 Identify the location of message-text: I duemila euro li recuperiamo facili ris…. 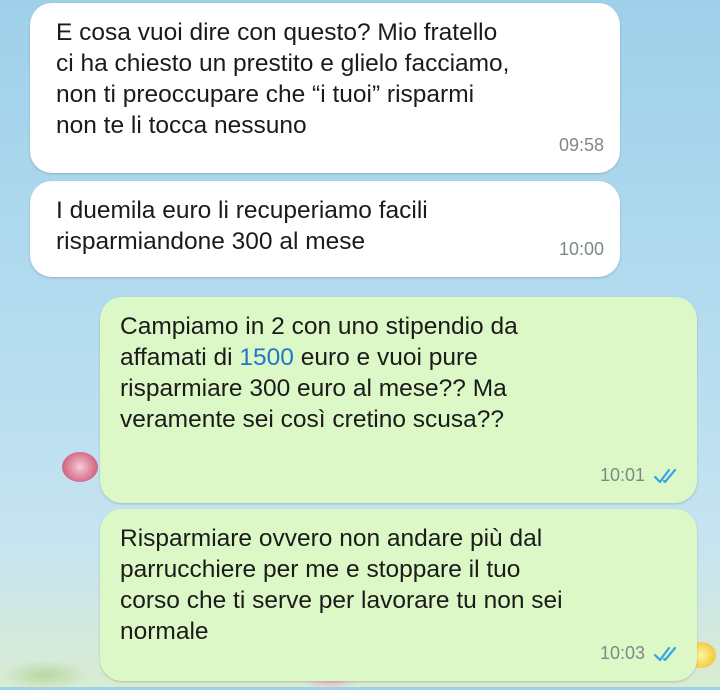
(242, 226).